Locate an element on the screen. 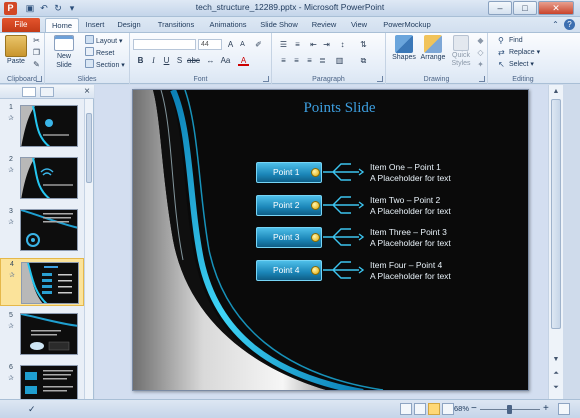 Image resolution: width=580 pixels, height=418 pixels. section-button: Section ▾ is located at coordinates (105, 64).